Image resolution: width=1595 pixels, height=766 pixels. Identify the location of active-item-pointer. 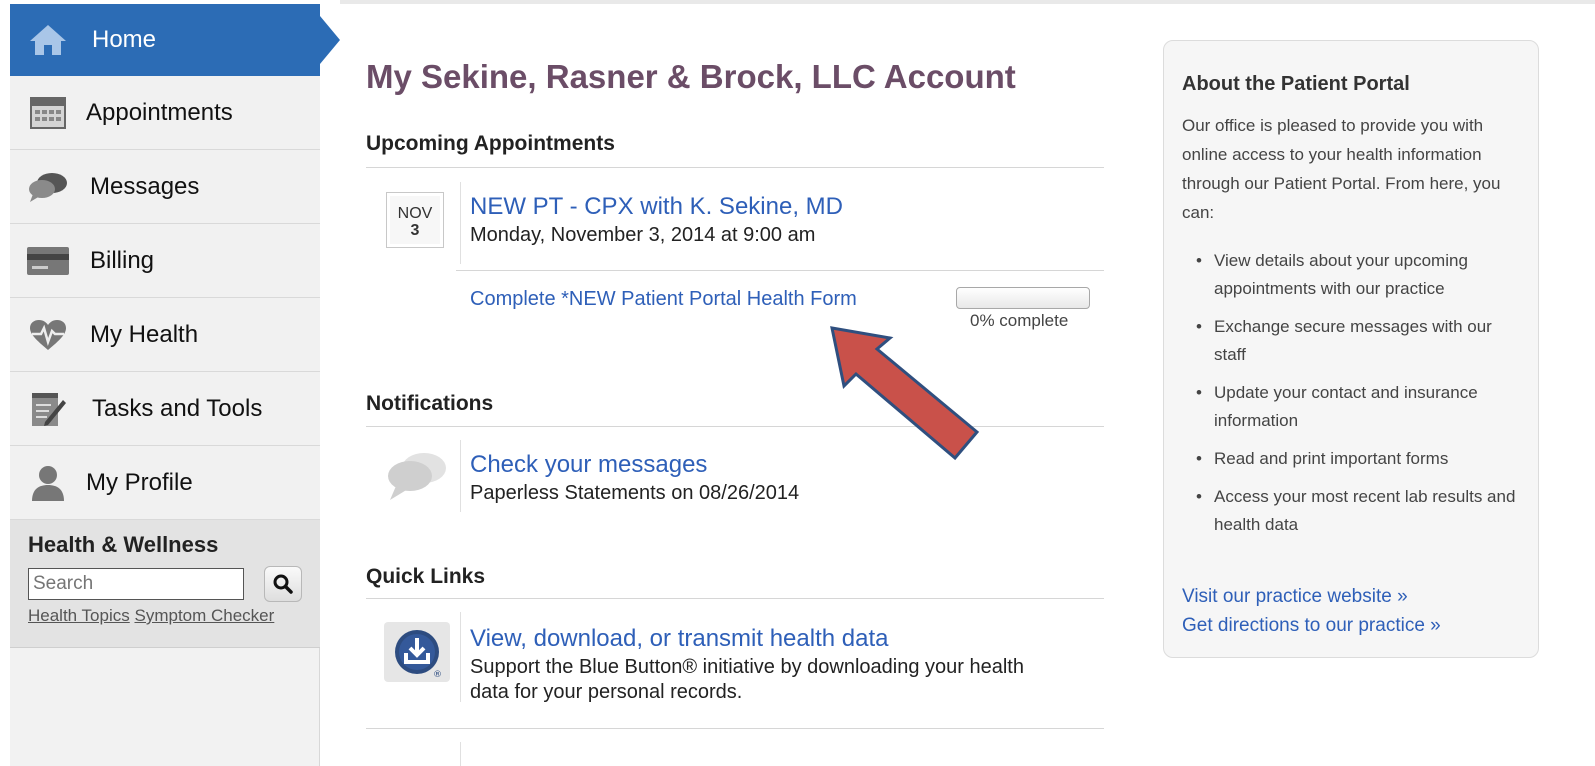
(325, 40).